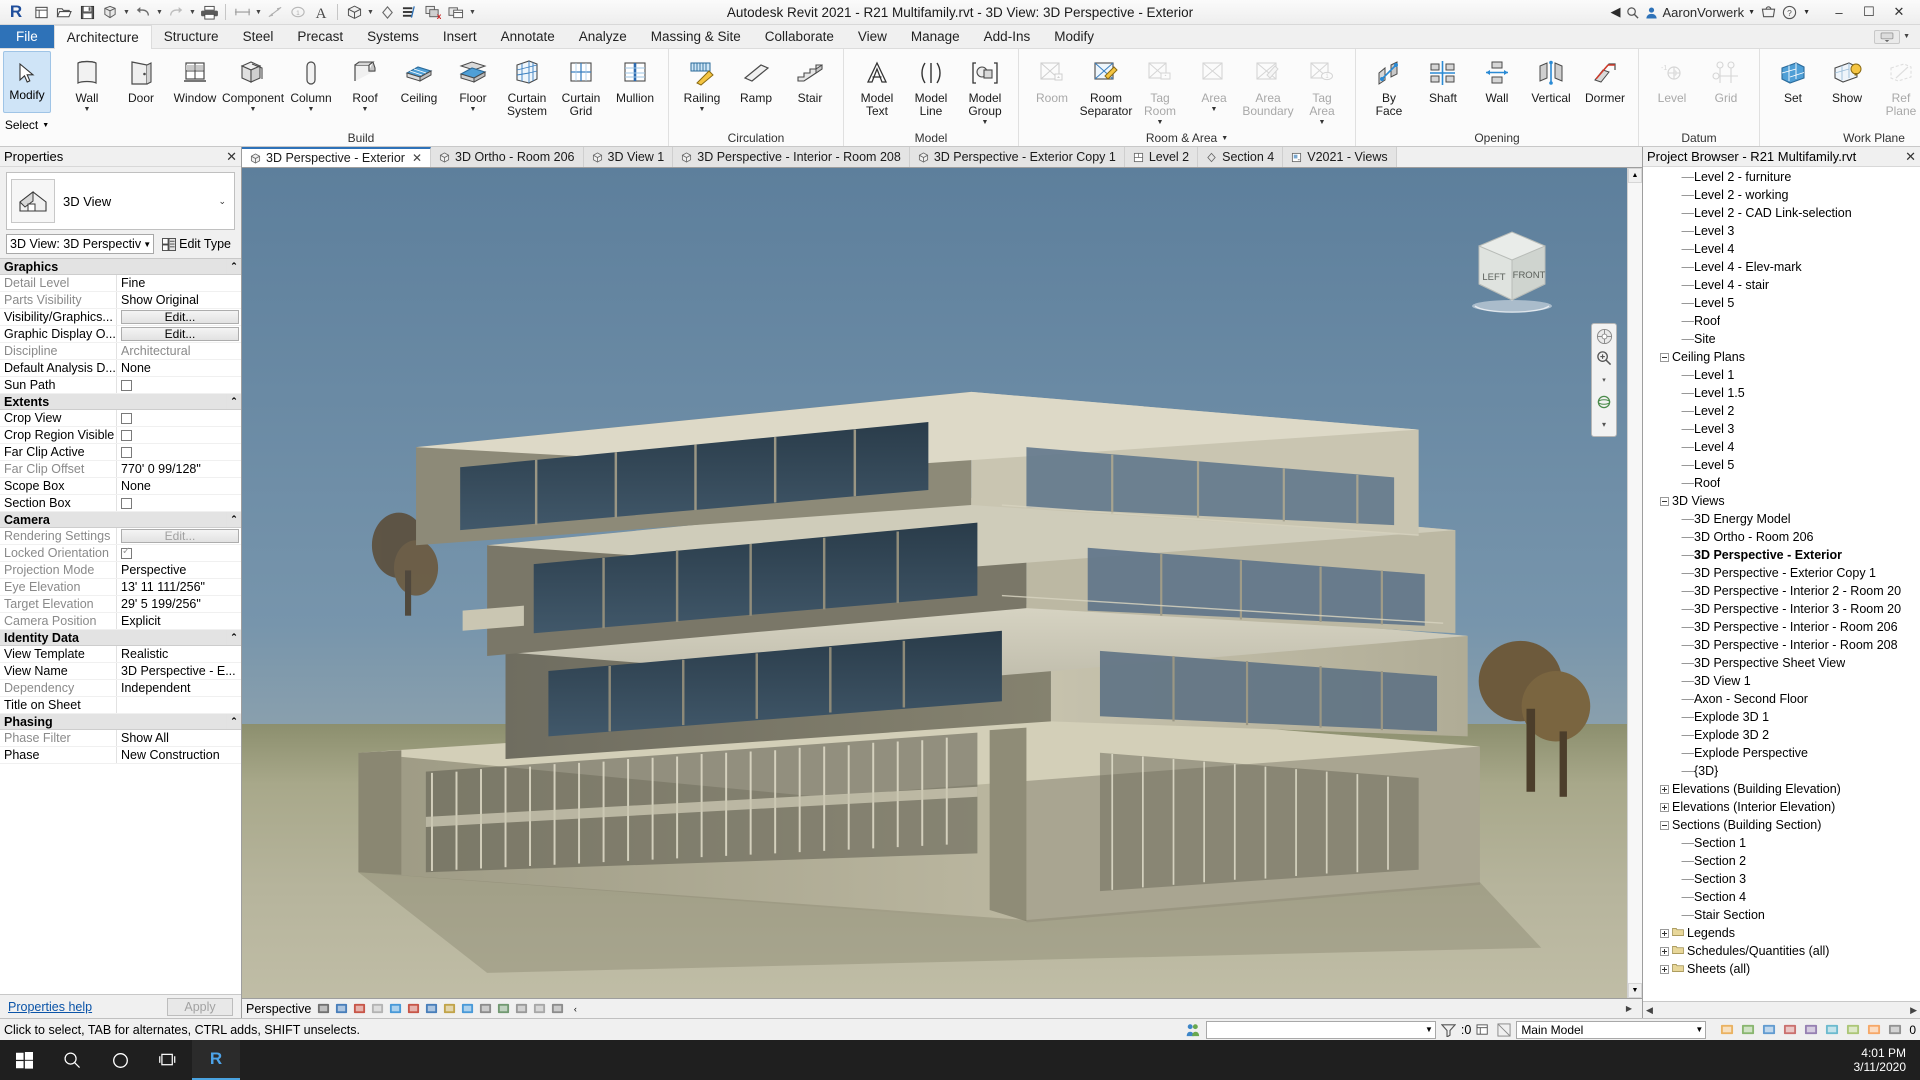 The width and height of the screenshot is (1920, 1080). I want to click on ribbon-button-floor: Floor ▼, so click(473, 86).